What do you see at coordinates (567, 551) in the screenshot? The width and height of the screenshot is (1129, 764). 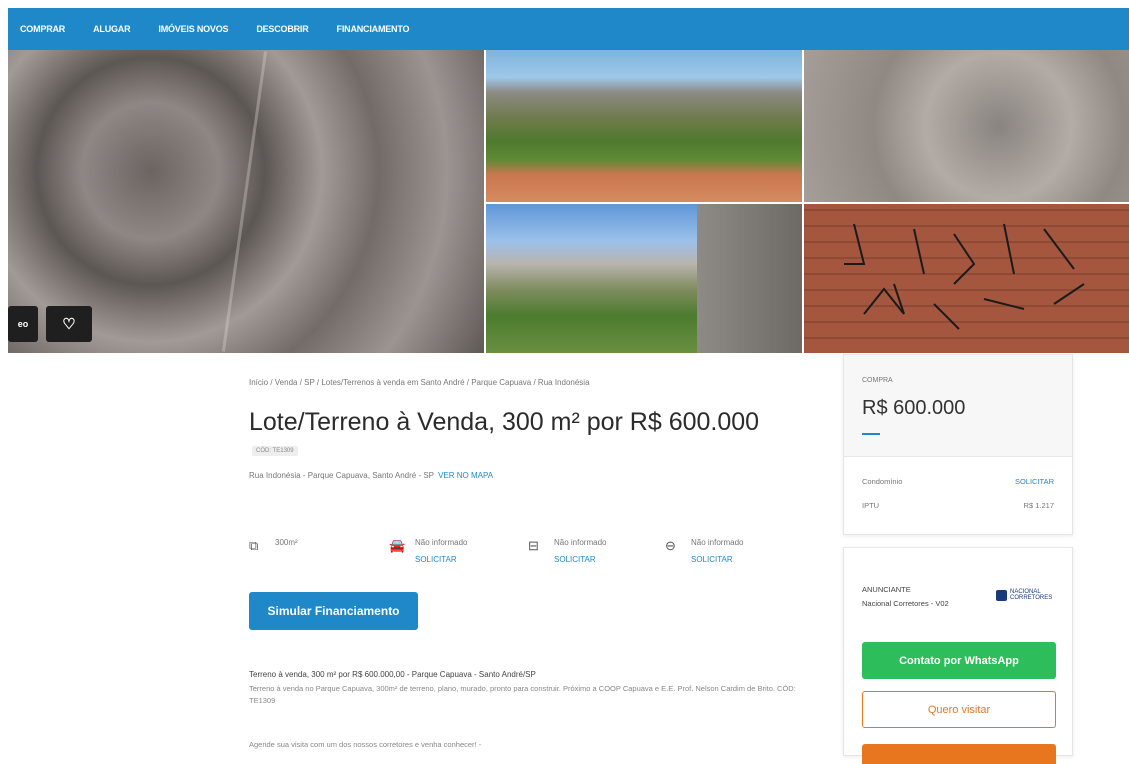 I see `feature-bedrooms: ⊟ Não informado SOLICITAR` at bounding box center [567, 551].